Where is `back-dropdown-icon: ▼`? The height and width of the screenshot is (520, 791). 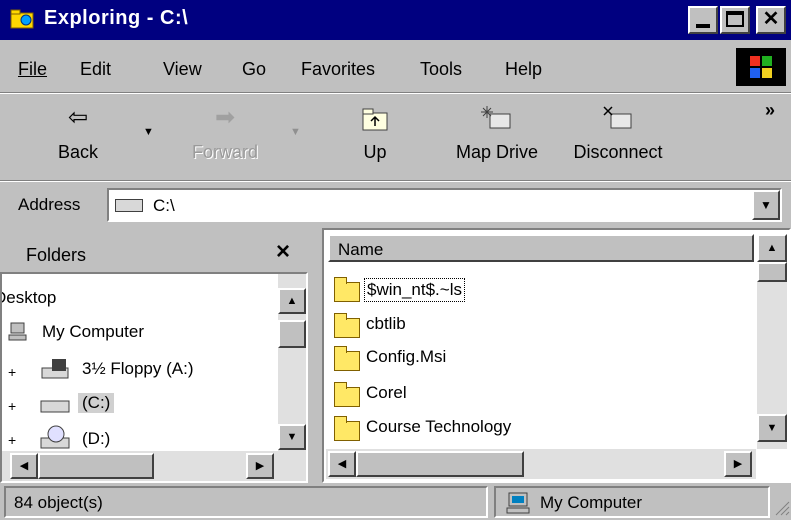
back-dropdown-icon: ▼ is located at coordinates (150, 133).